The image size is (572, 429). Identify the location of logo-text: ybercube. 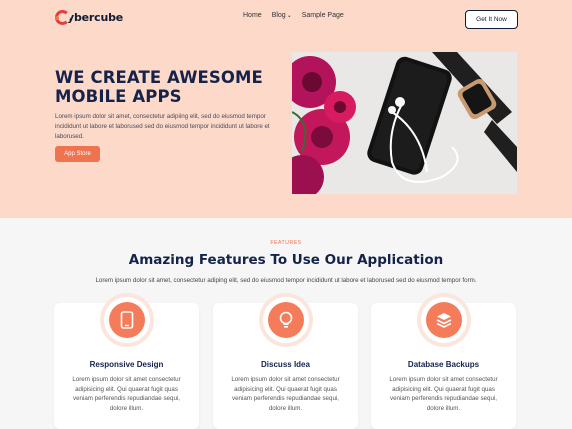
(95, 17).